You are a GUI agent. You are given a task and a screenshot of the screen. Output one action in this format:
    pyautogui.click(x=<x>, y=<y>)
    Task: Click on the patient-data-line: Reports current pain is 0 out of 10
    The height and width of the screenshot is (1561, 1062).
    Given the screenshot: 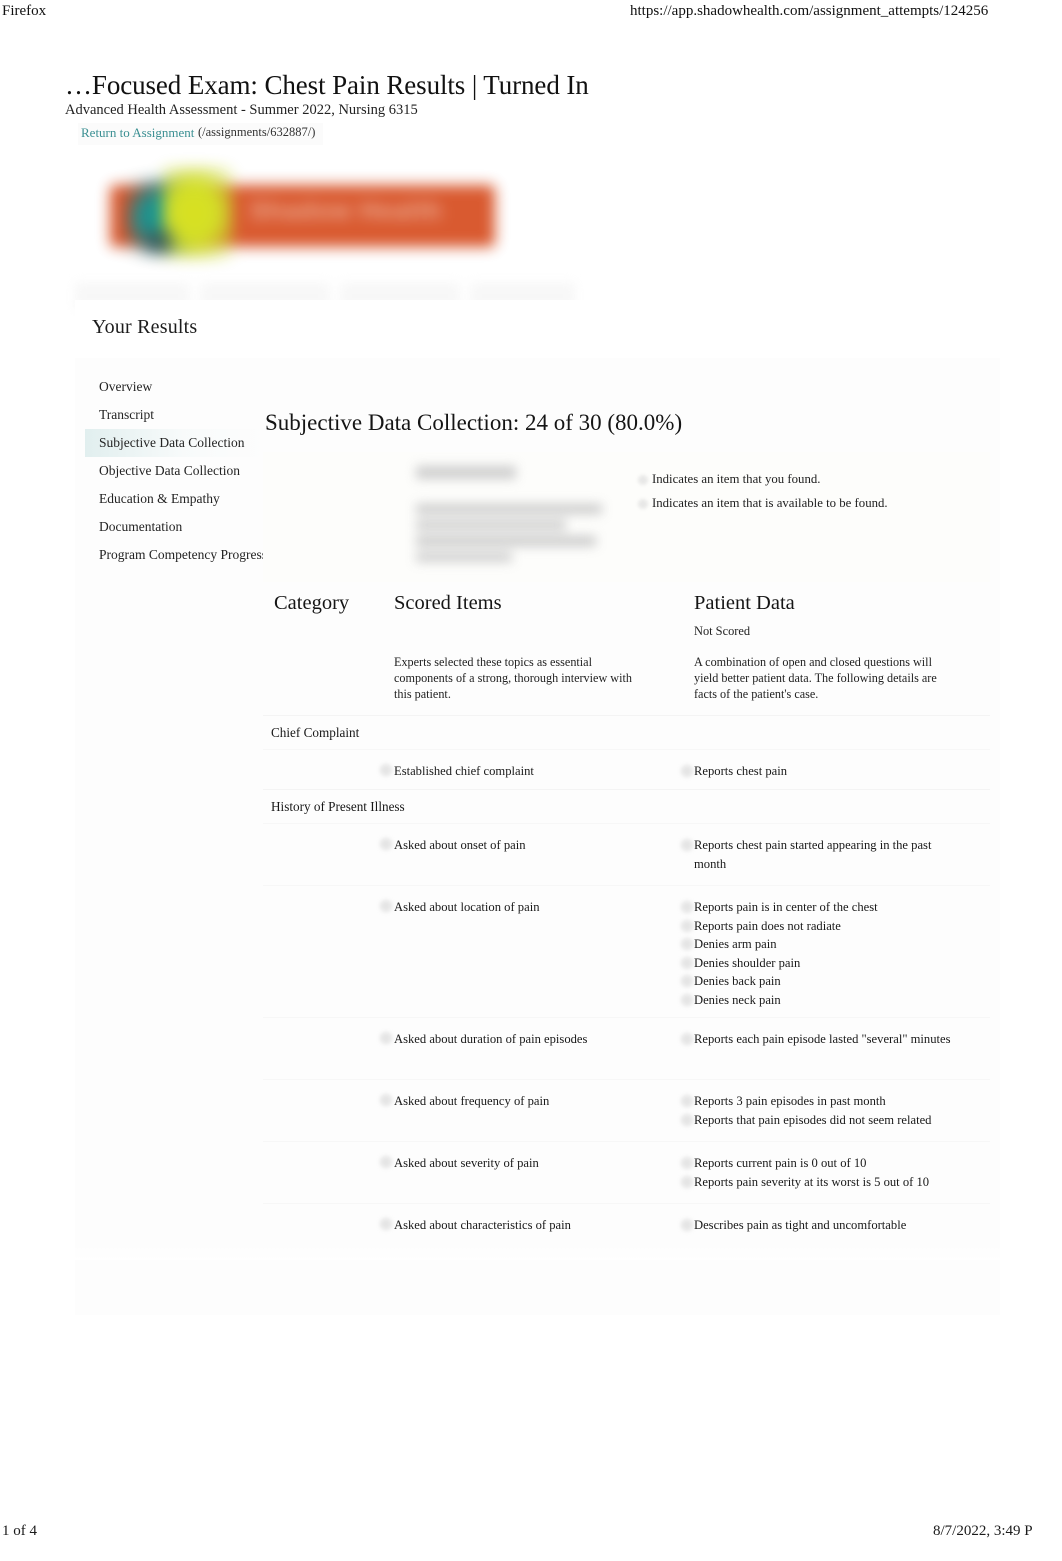 What is the action you would take?
    pyautogui.click(x=823, y=1163)
    